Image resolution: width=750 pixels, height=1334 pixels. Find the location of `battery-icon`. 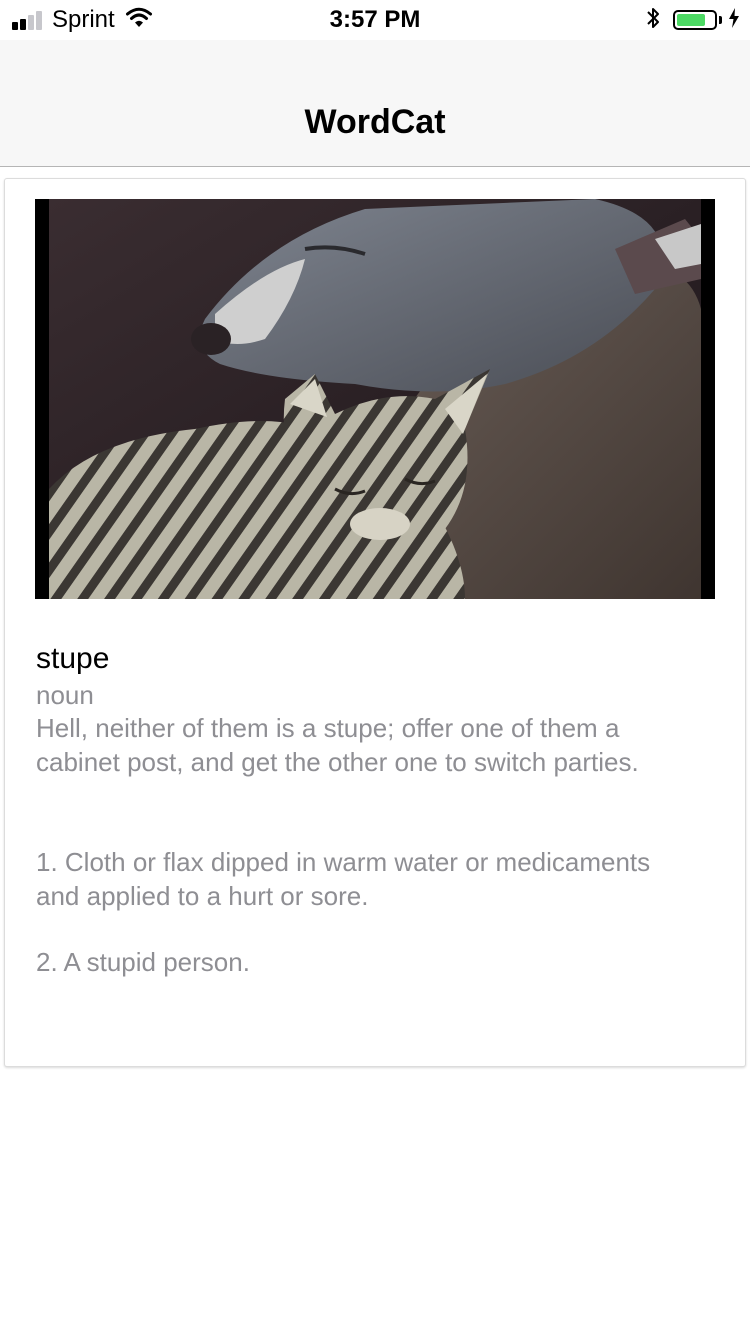

battery-icon is located at coordinates (695, 20).